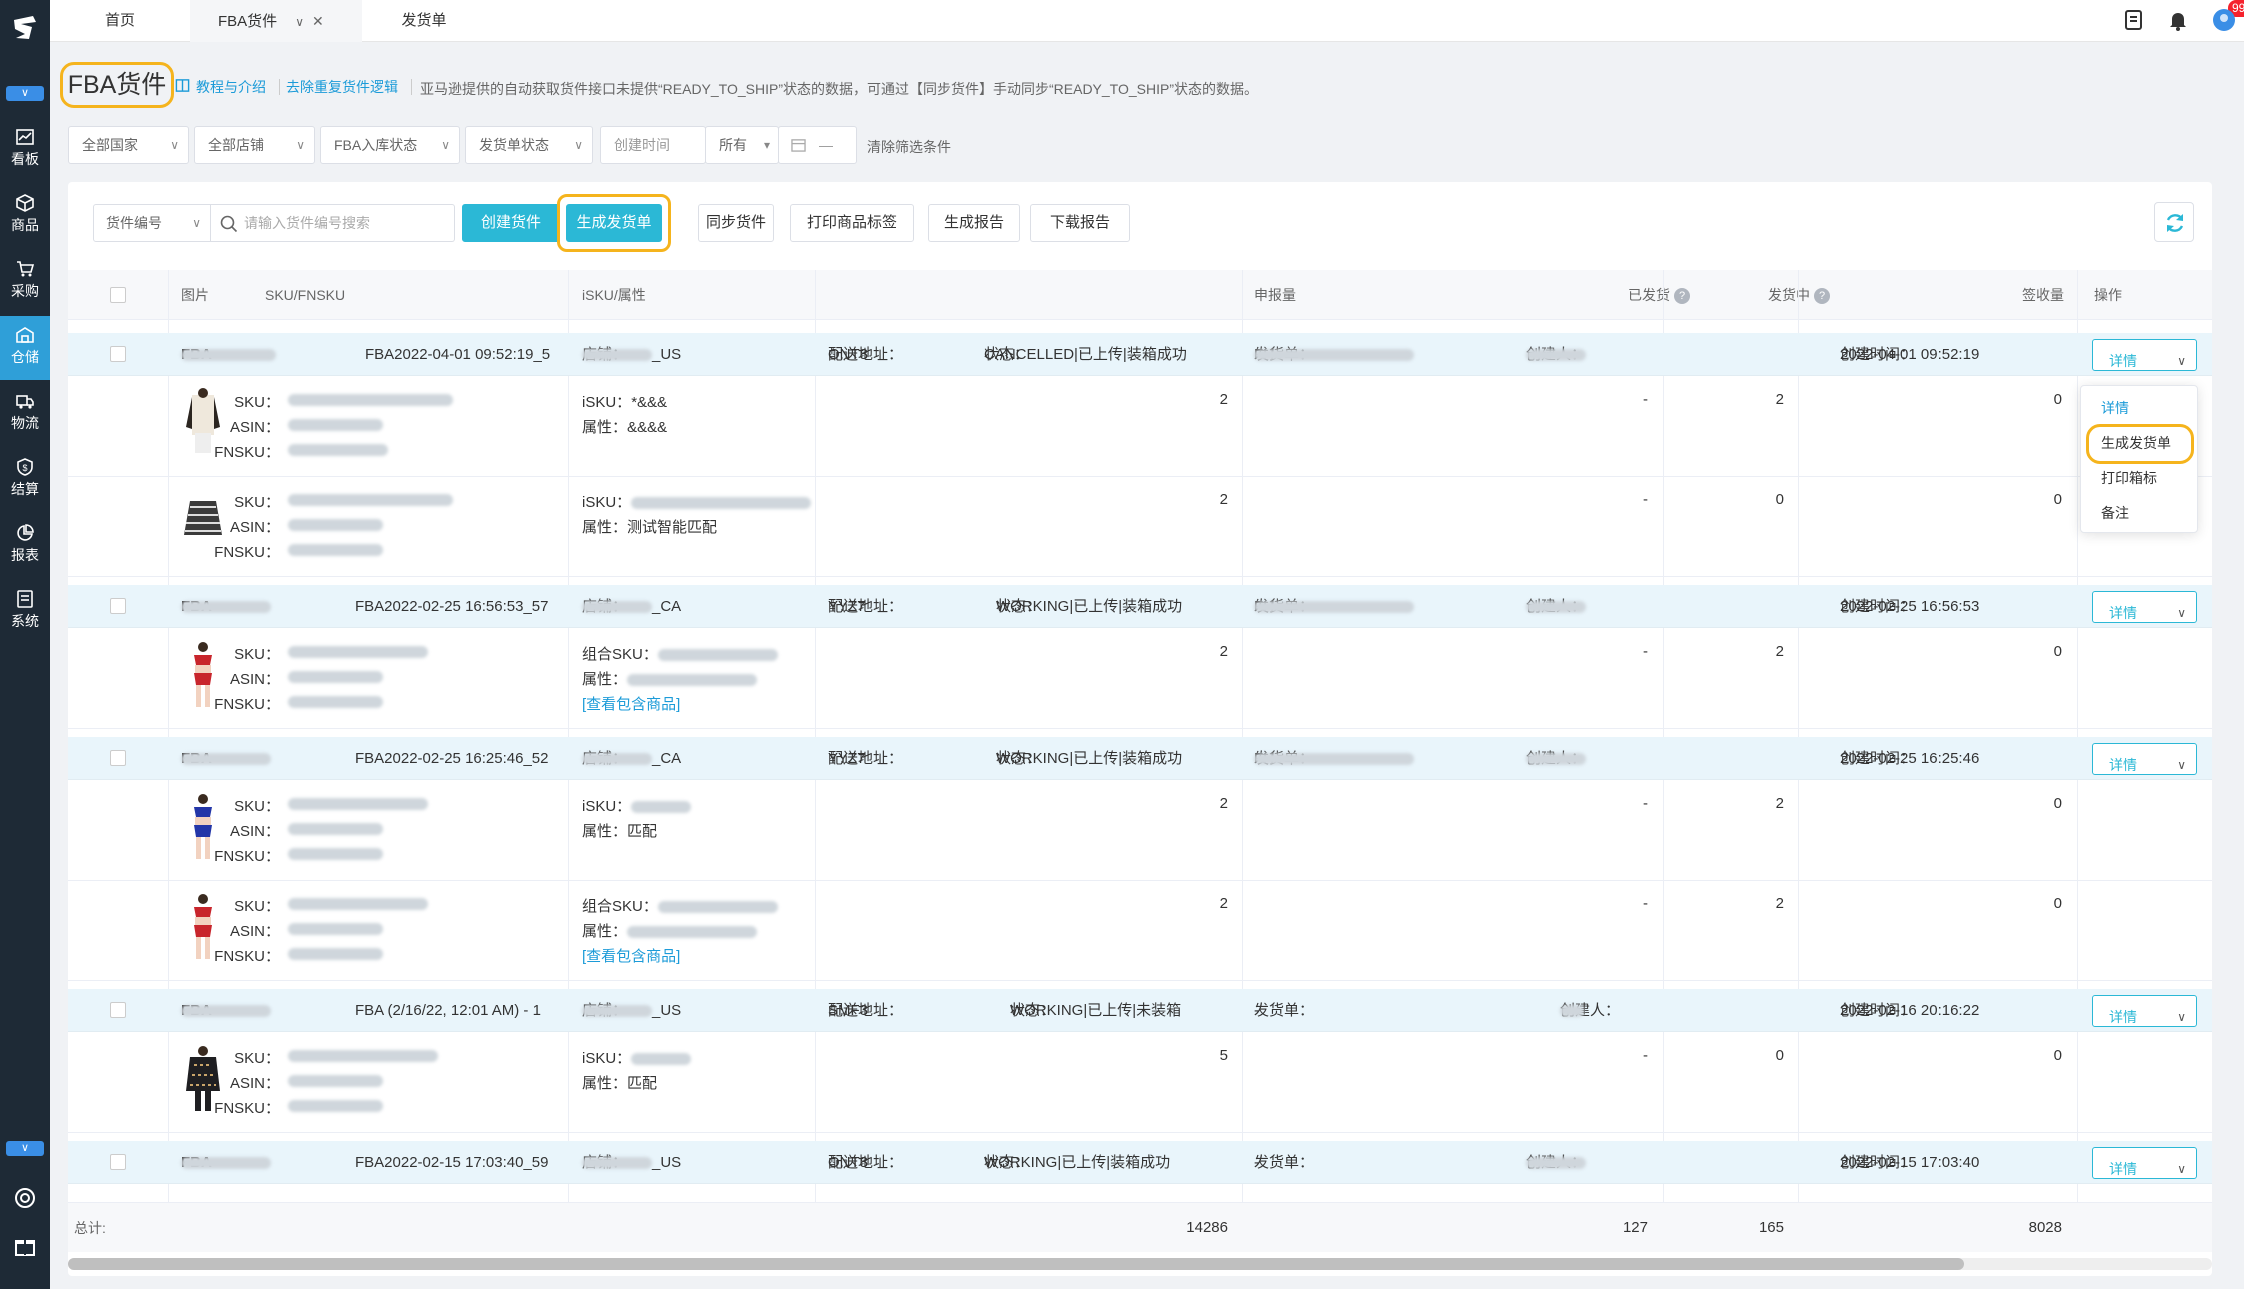 The width and height of the screenshot is (2244, 1289). Describe the element at coordinates (25, 480) in the screenshot. I see `sidebar-item-settlement: $ 结算` at that location.